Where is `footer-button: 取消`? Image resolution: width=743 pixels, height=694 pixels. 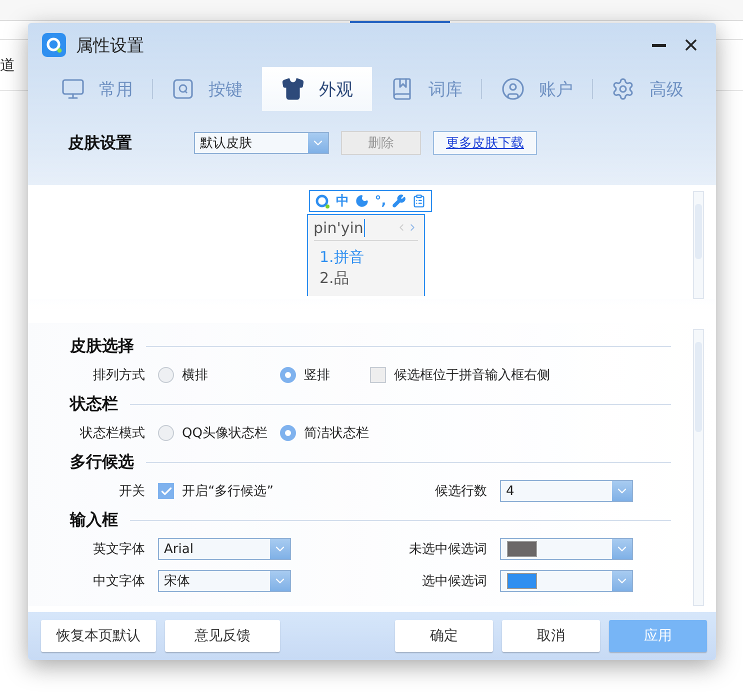
footer-button: 取消 is located at coordinates (551, 636).